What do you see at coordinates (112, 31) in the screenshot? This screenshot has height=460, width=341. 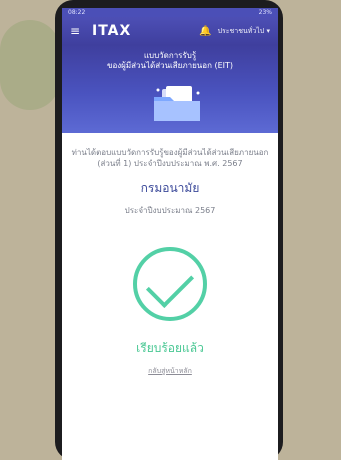 I see `itax-logo: ITAX` at bounding box center [112, 31].